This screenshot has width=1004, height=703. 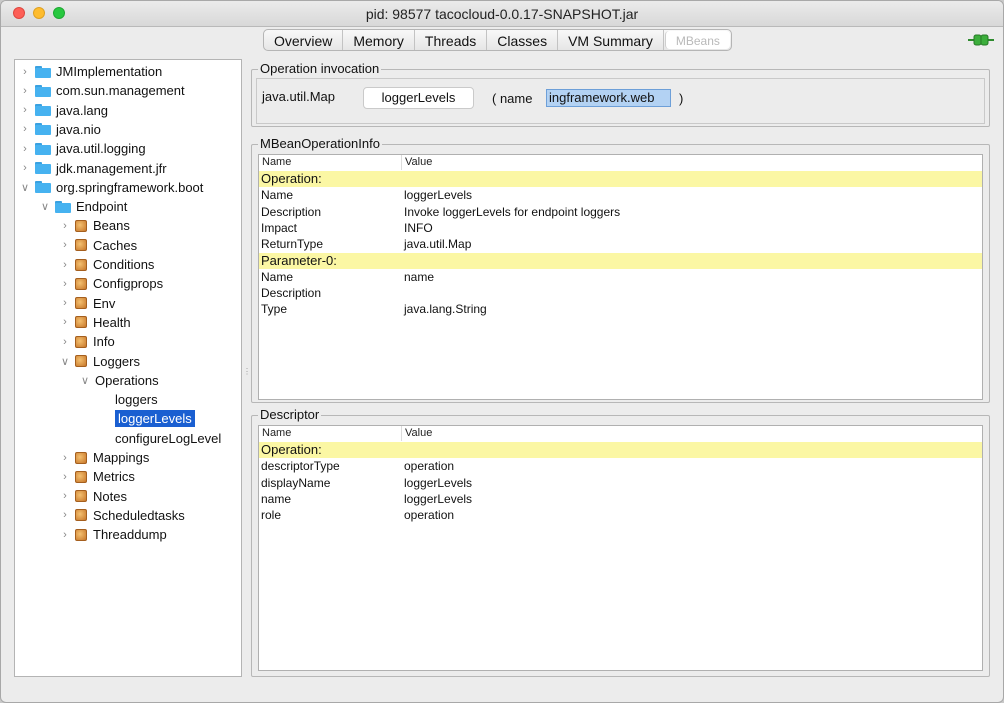 What do you see at coordinates (87, 303) in the screenshot?
I see `tree-node-env: › Env` at bounding box center [87, 303].